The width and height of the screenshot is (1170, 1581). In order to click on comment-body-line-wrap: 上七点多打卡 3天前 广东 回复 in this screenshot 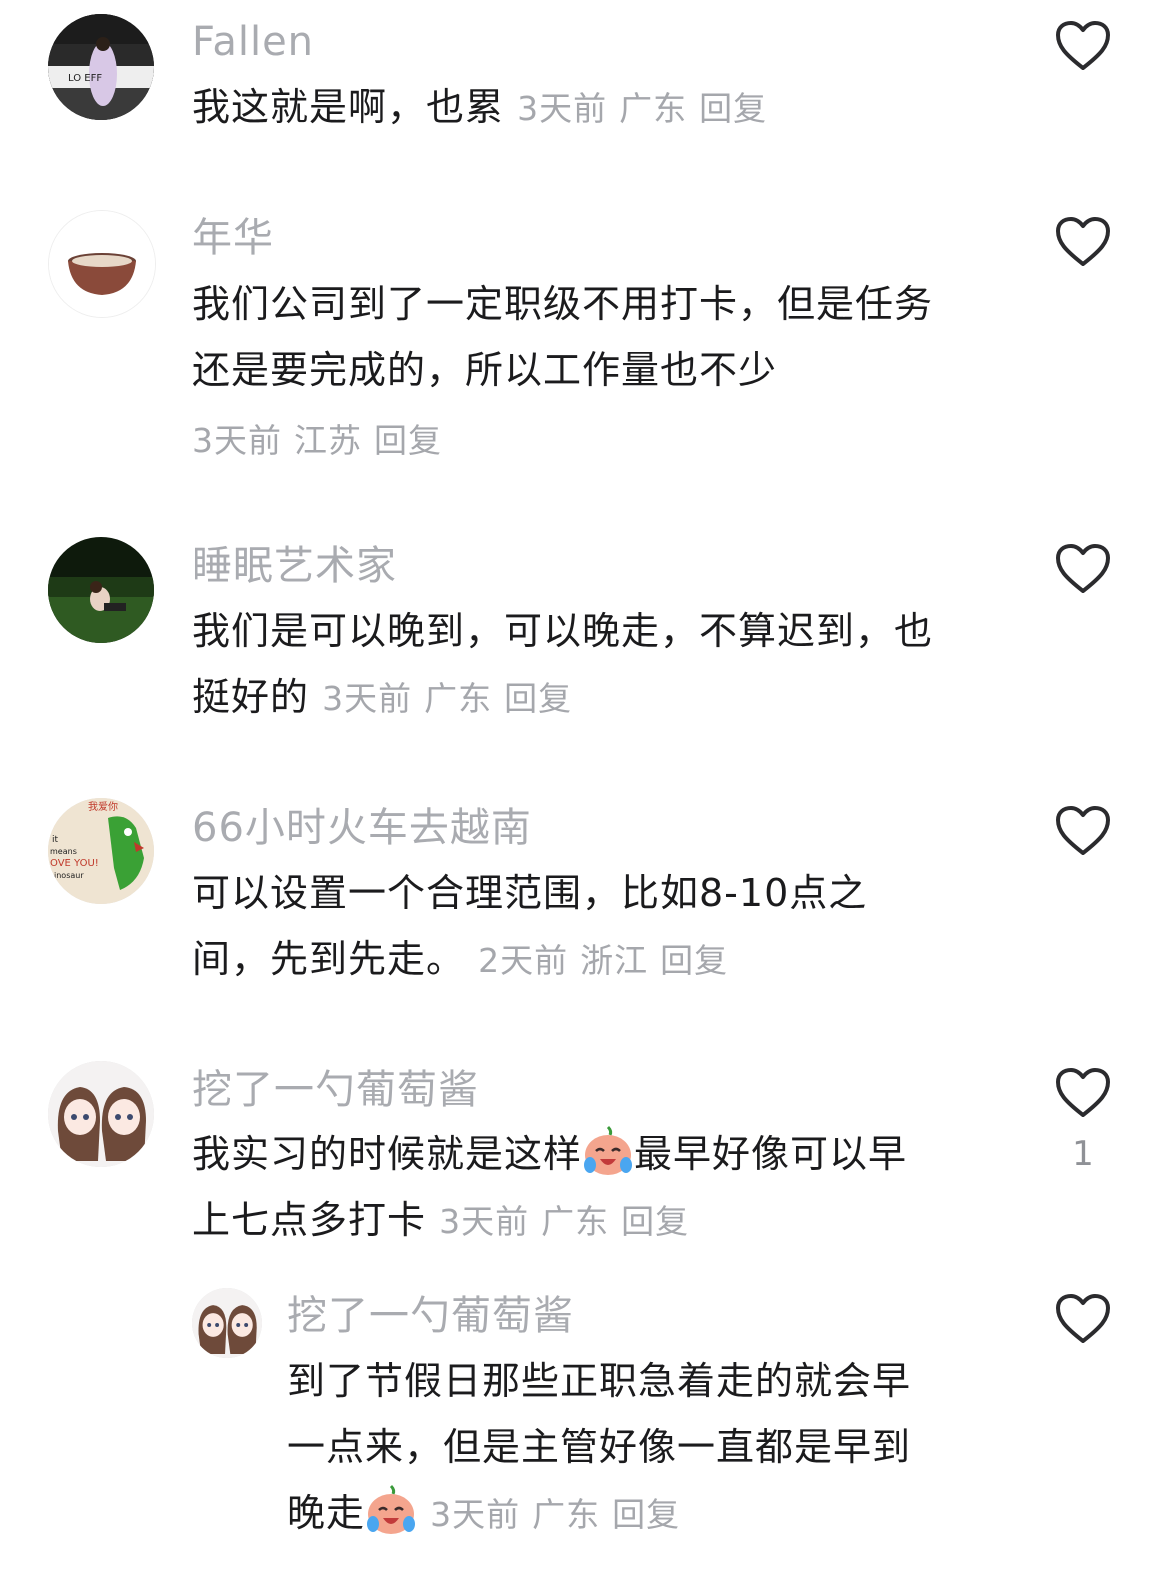, I will do `click(602, 1221)`.